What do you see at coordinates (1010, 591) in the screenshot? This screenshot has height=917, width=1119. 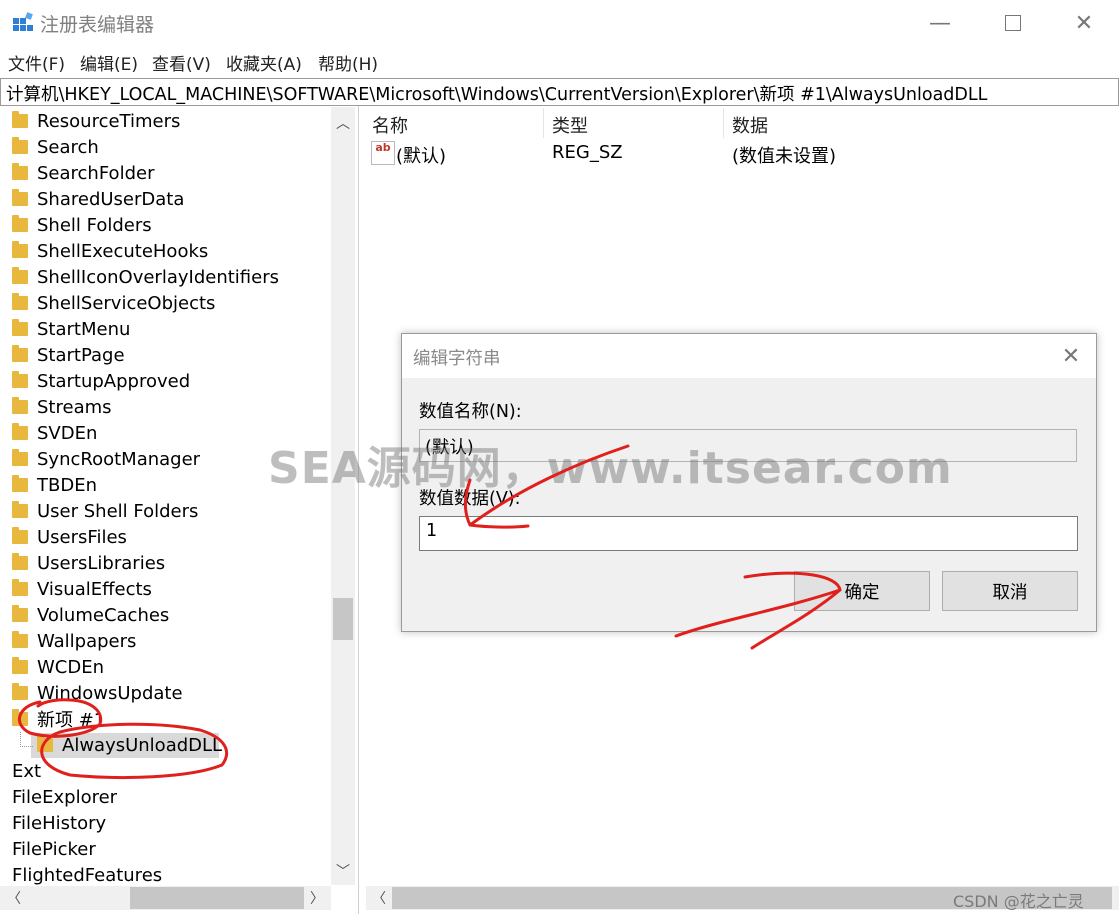 I see `cancel-button: 取消` at bounding box center [1010, 591].